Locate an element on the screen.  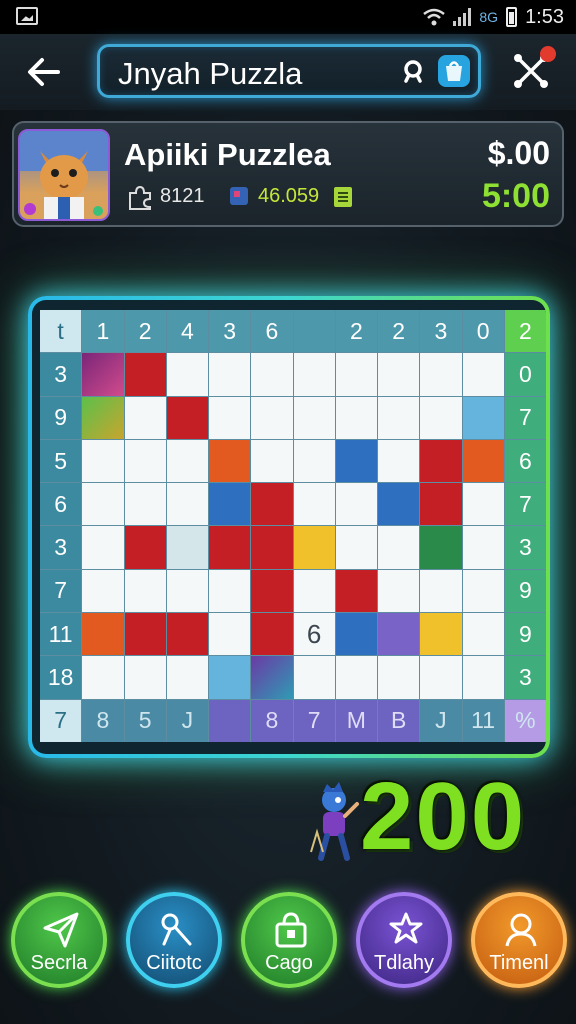
daily-button: Tdlahy is located at coordinates (404, 940).